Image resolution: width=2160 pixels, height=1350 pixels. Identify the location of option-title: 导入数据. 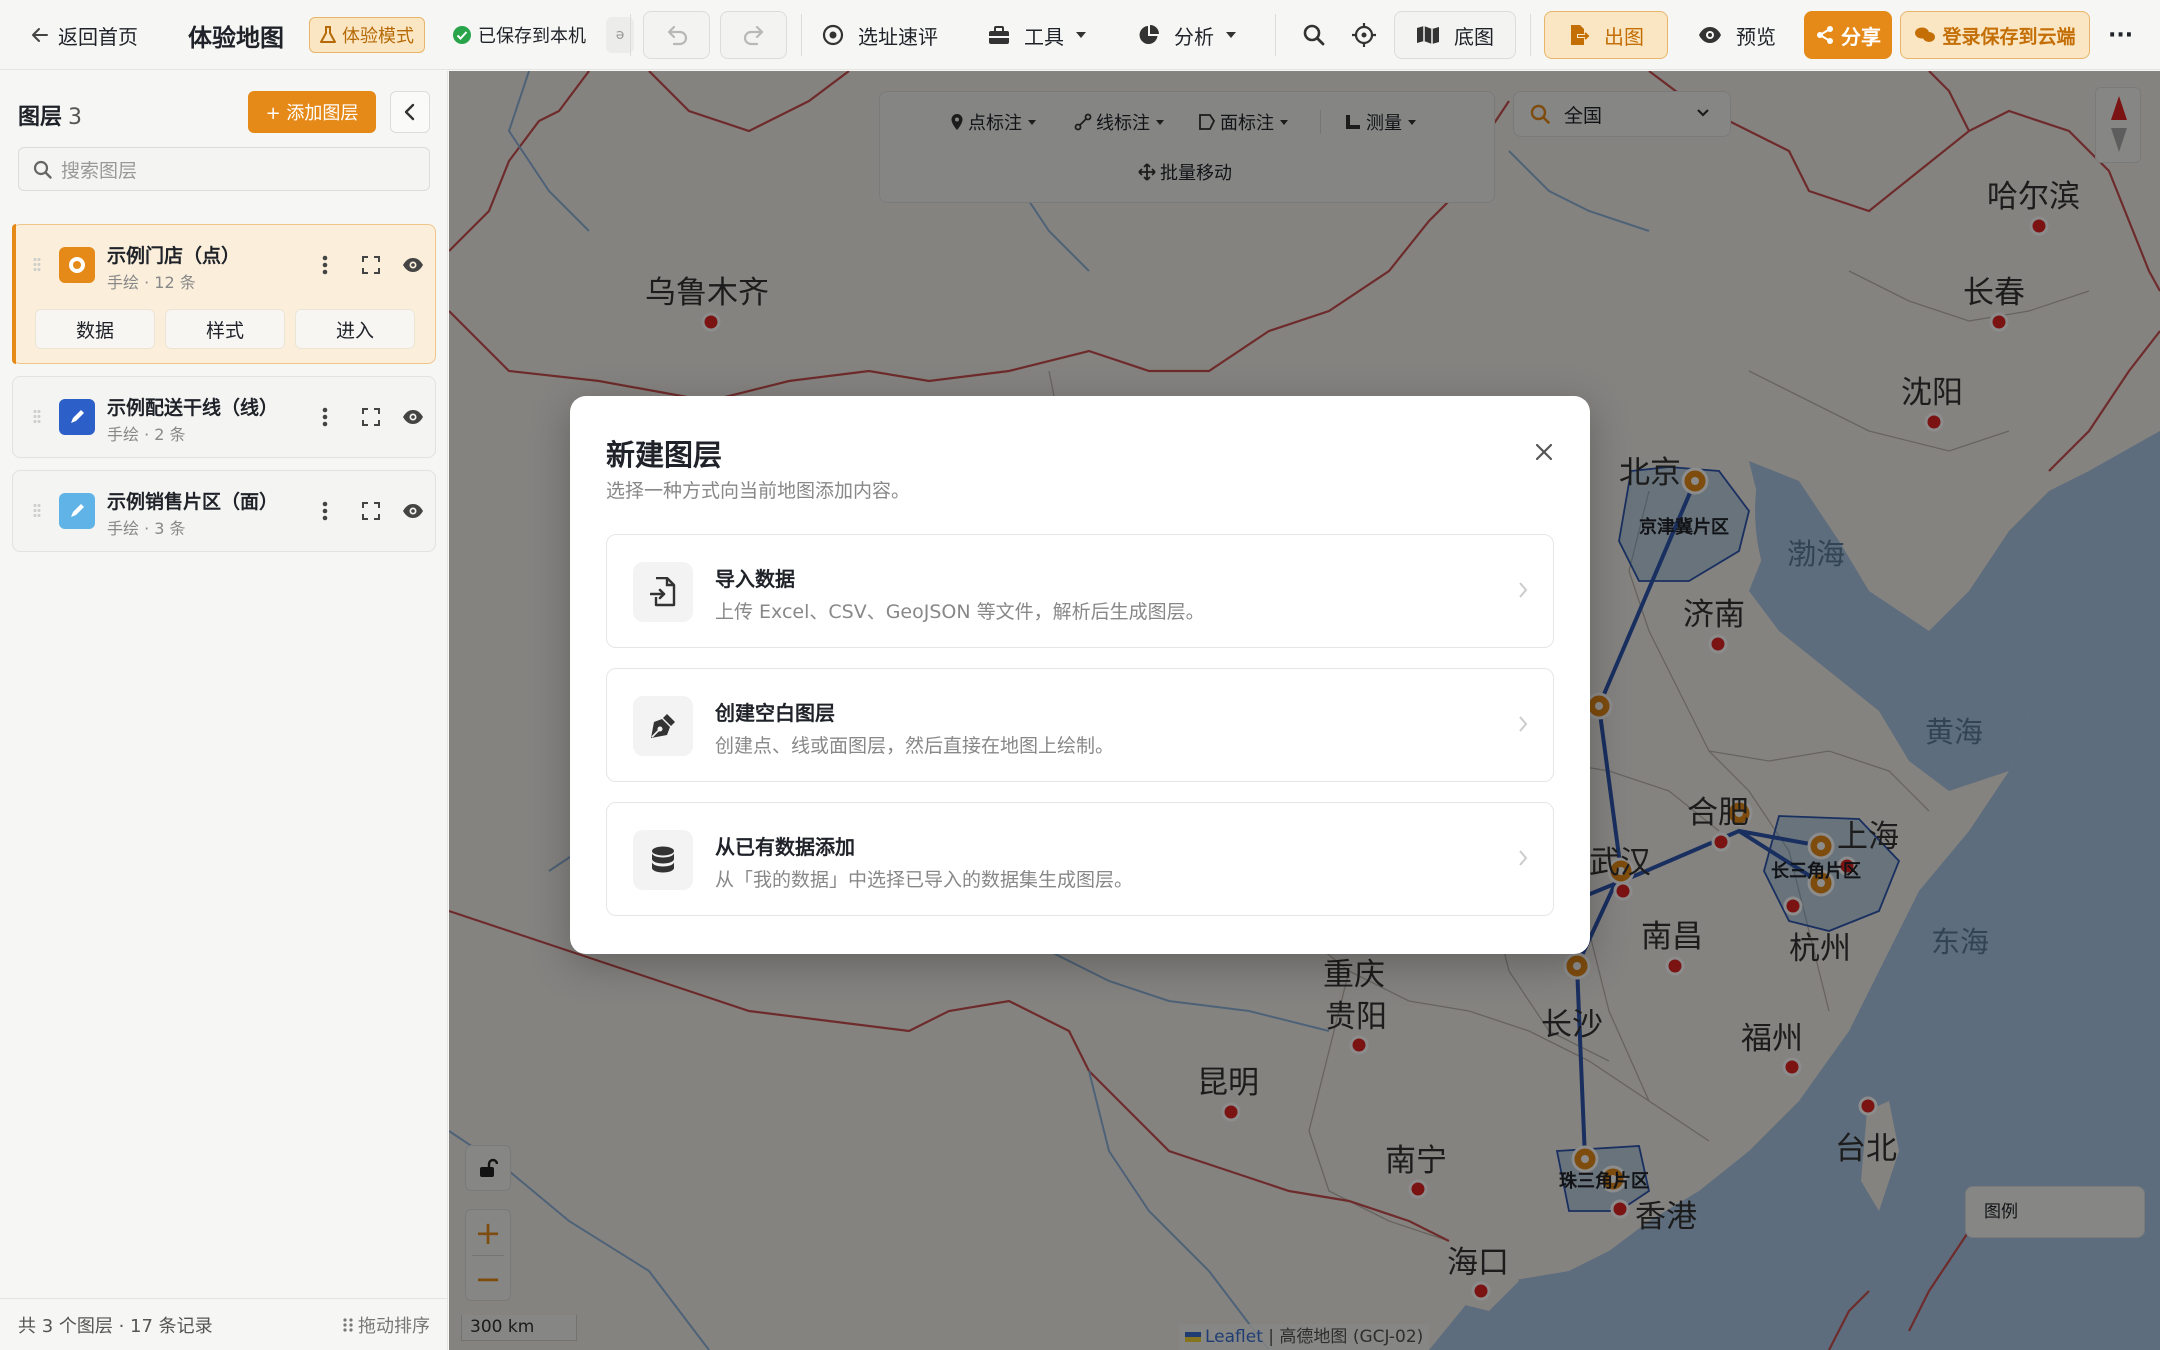
(755, 579).